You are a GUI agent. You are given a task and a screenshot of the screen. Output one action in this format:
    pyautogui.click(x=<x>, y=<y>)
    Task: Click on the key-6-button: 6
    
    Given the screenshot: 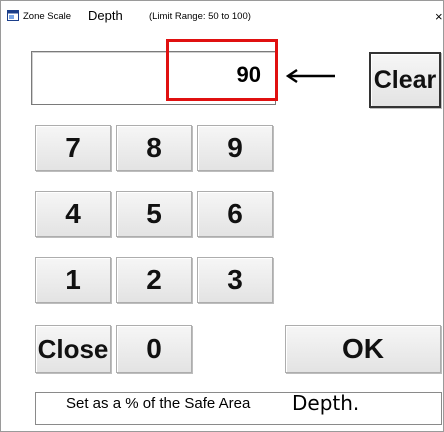 What is the action you would take?
    pyautogui.click(x=235, y=214)
    